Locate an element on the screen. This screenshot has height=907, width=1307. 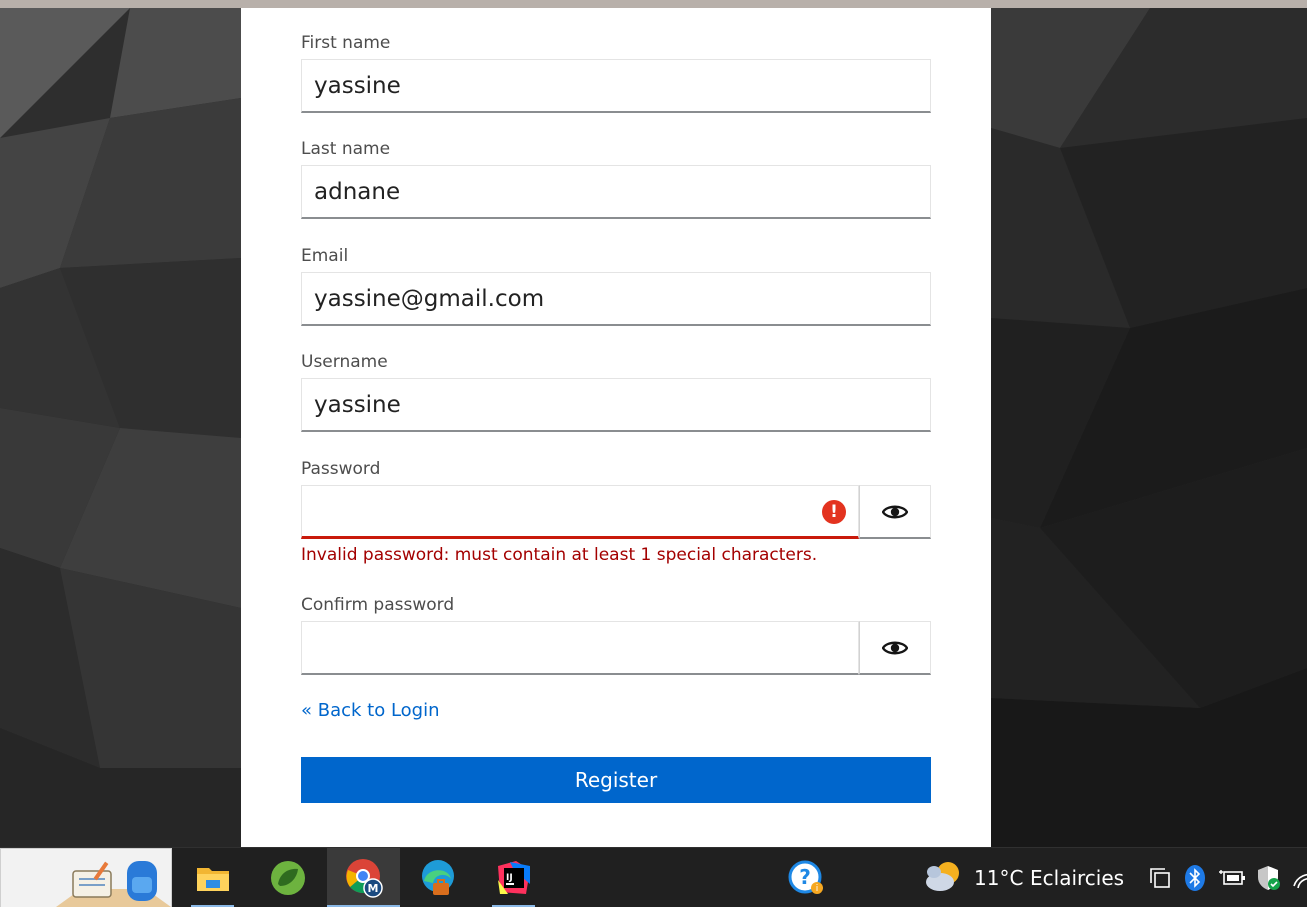
email-field: Email yassine@gmail.com is located at coordinates (616, 285).